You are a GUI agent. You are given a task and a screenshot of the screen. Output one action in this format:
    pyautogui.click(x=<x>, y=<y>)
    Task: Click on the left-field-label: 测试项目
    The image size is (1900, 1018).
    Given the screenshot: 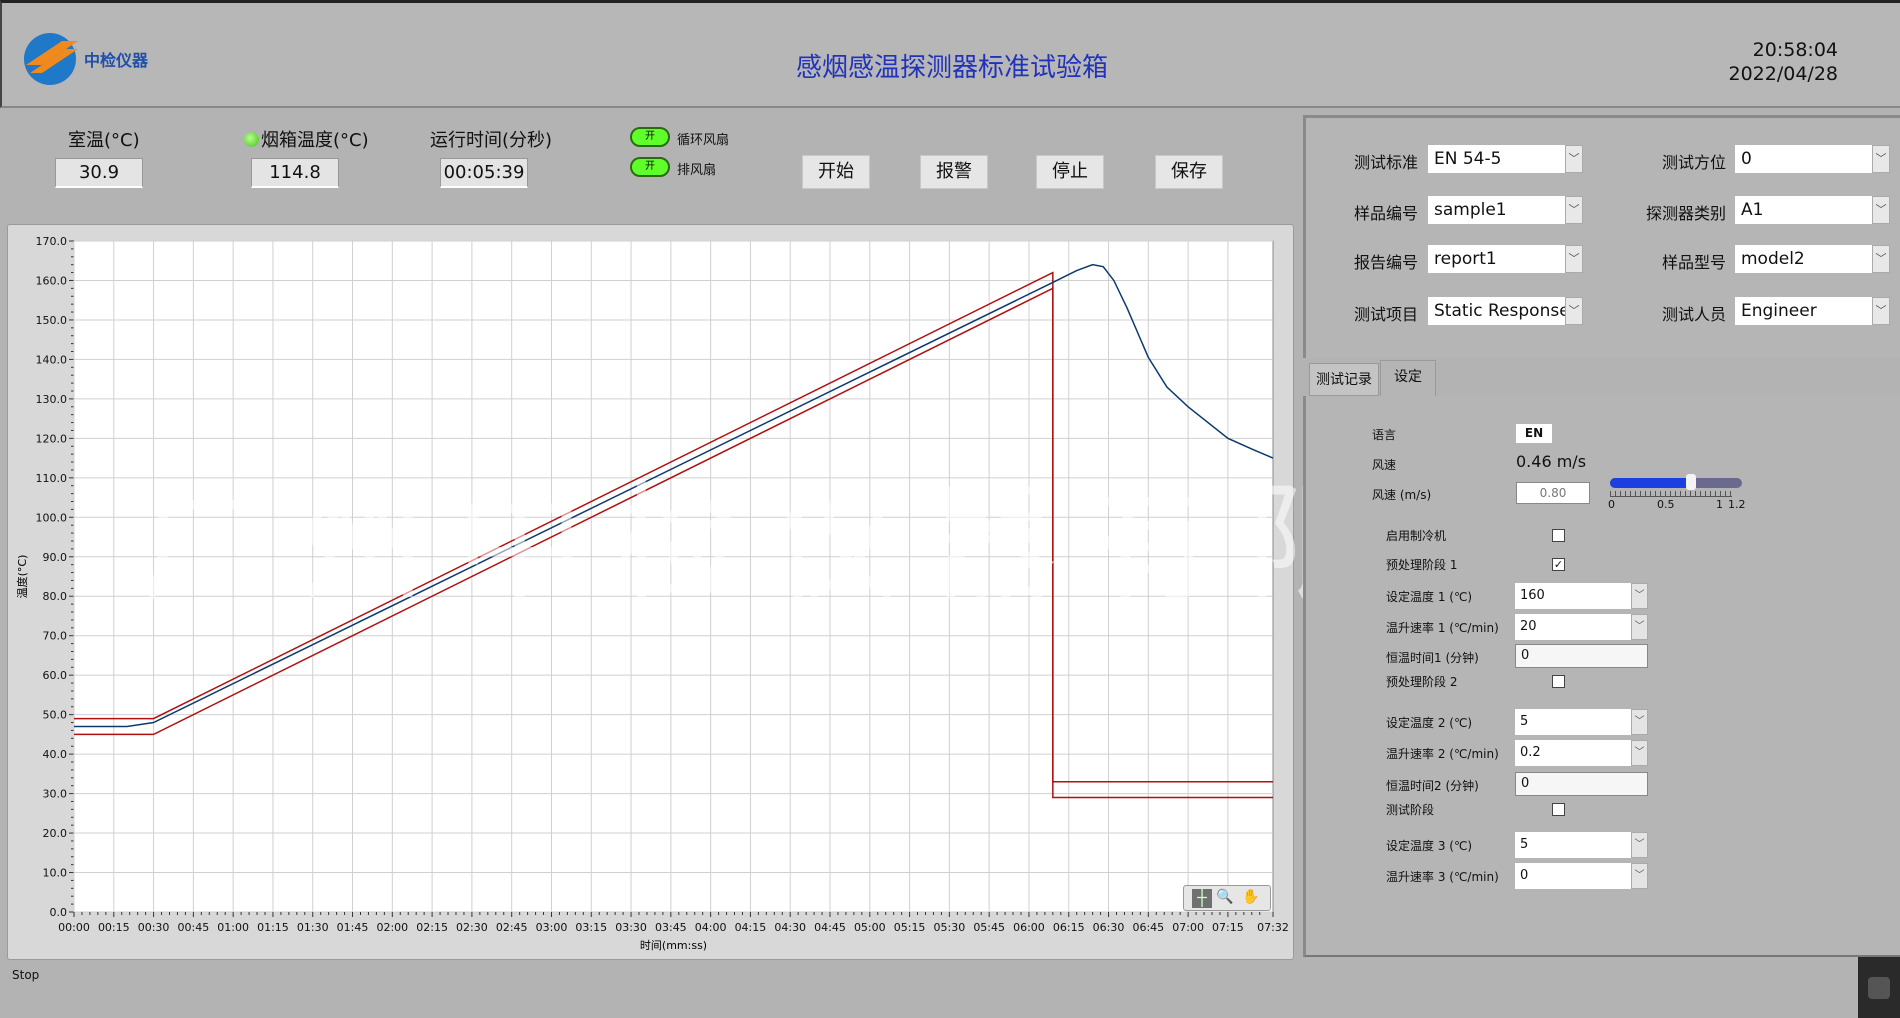 What is the action you would take?
    pyautogui.click(x=1385, y=314)
    